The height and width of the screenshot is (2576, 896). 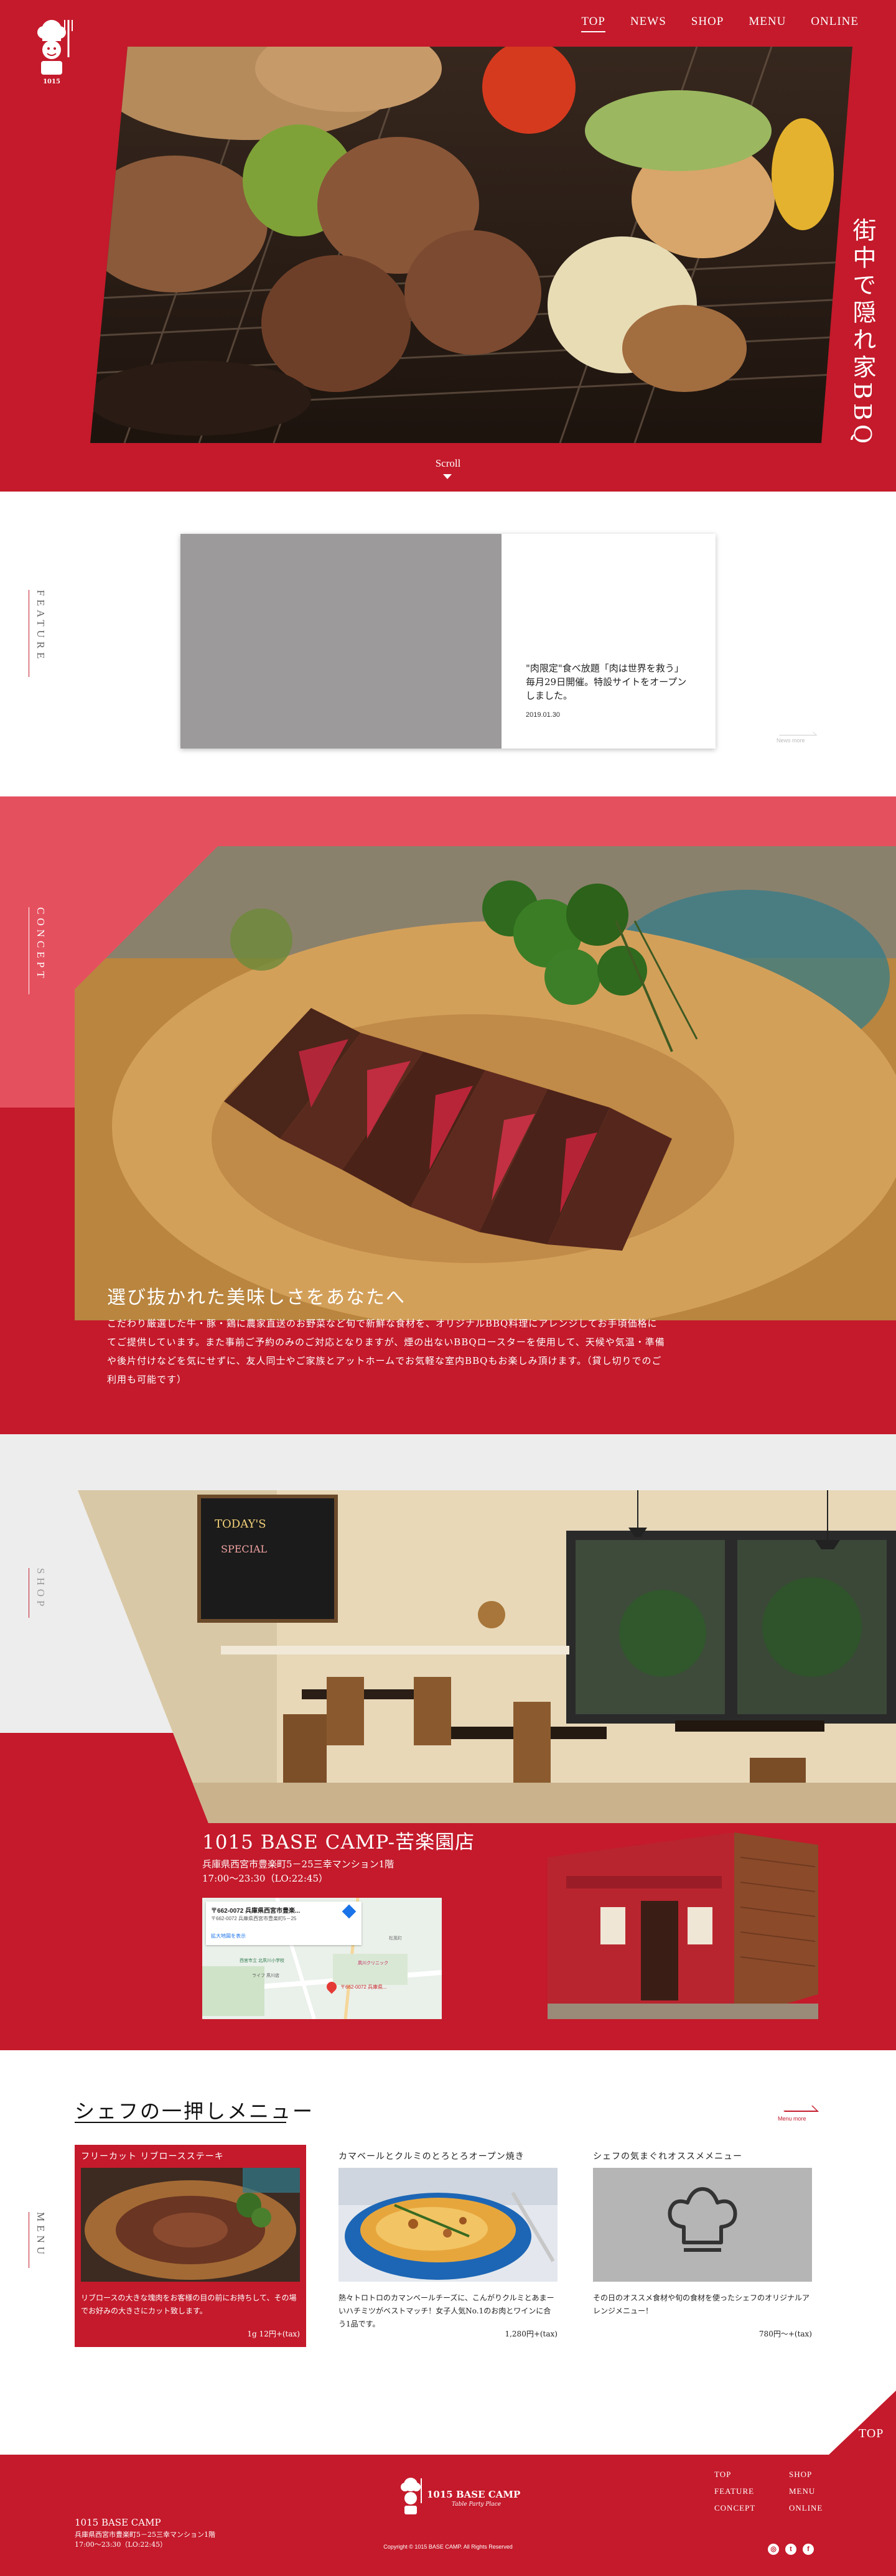 What do you see at coordinates (735, 2508) in the screenshot?
I see `footer-nav-concept: CONCEPT` at bounding box center [735, 2508].